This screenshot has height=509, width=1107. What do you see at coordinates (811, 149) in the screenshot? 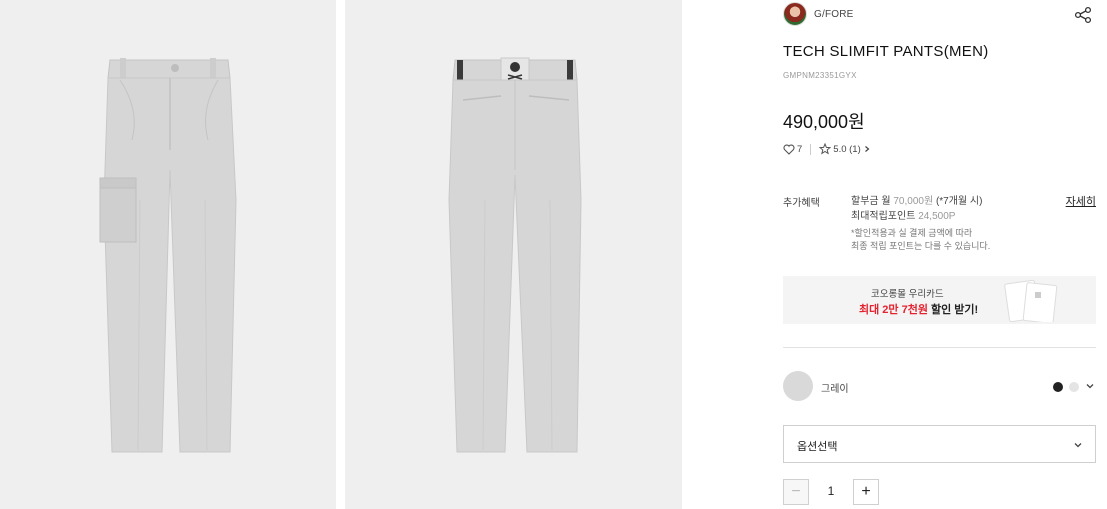
I see `meta-divider` at bounding box center [811, 149].